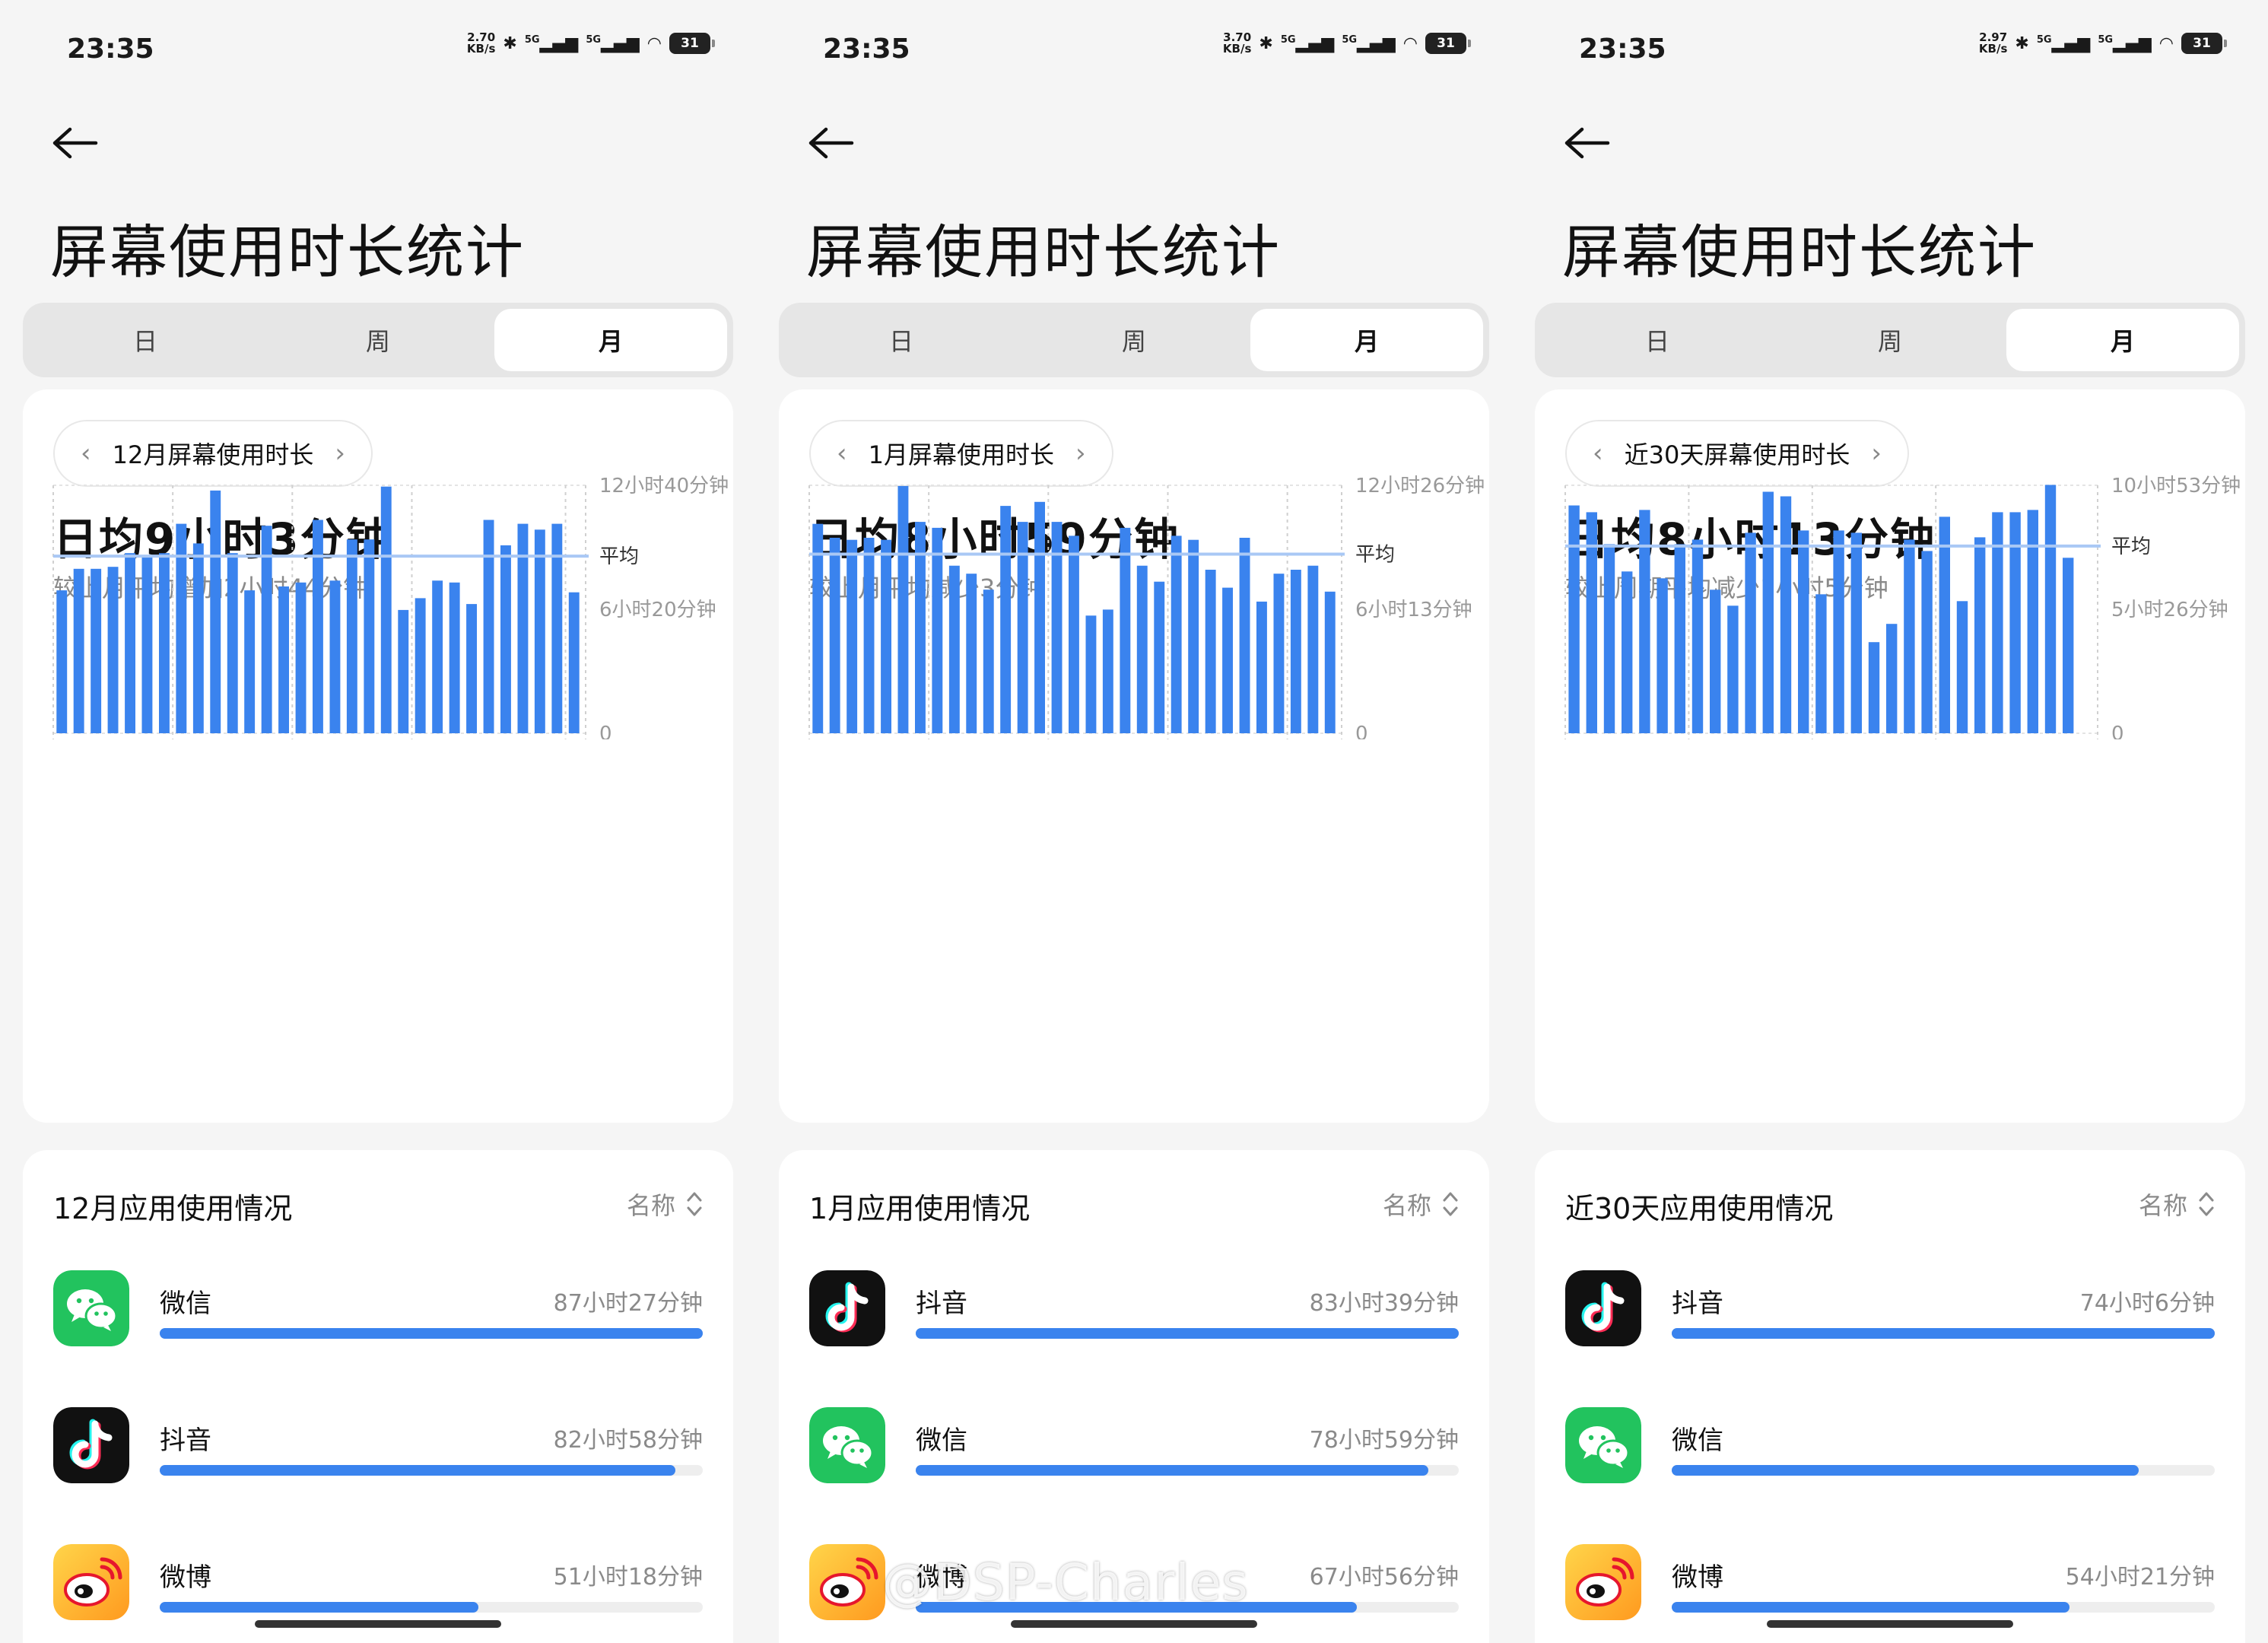 The image size is (2268, 1643). Describe the element at coordinates (378, 1312) in the screenshot. I see `app-row: 微信 87小时27分钟` at that location.